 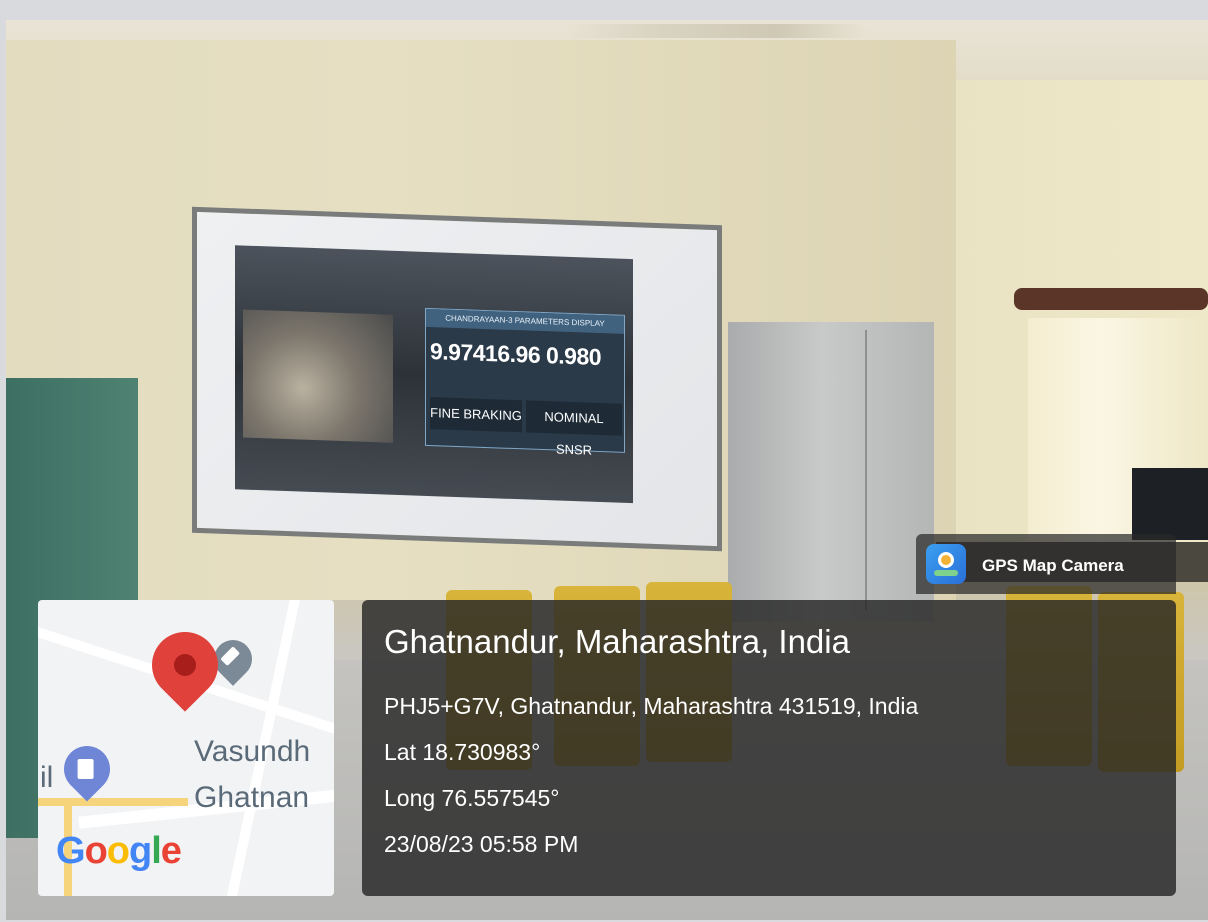 What do you see at coordinates (1111, 299) in the screenshot?
I see `curtain-rod` at bounding box center [1111, 299].